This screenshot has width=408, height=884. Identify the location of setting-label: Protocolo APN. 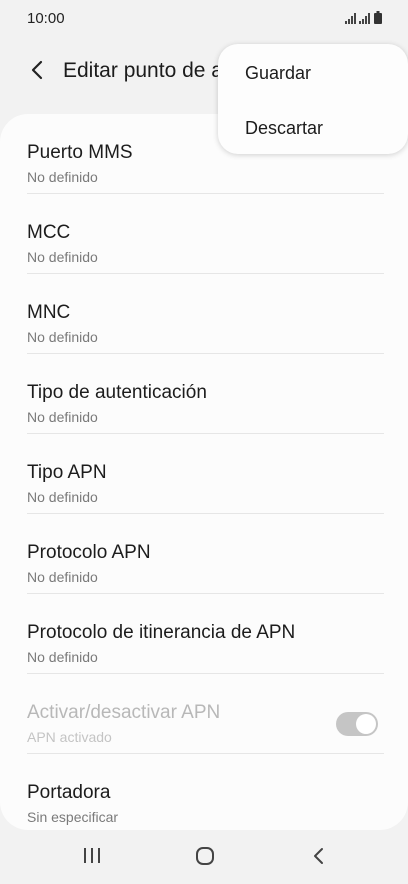
(89, 552).